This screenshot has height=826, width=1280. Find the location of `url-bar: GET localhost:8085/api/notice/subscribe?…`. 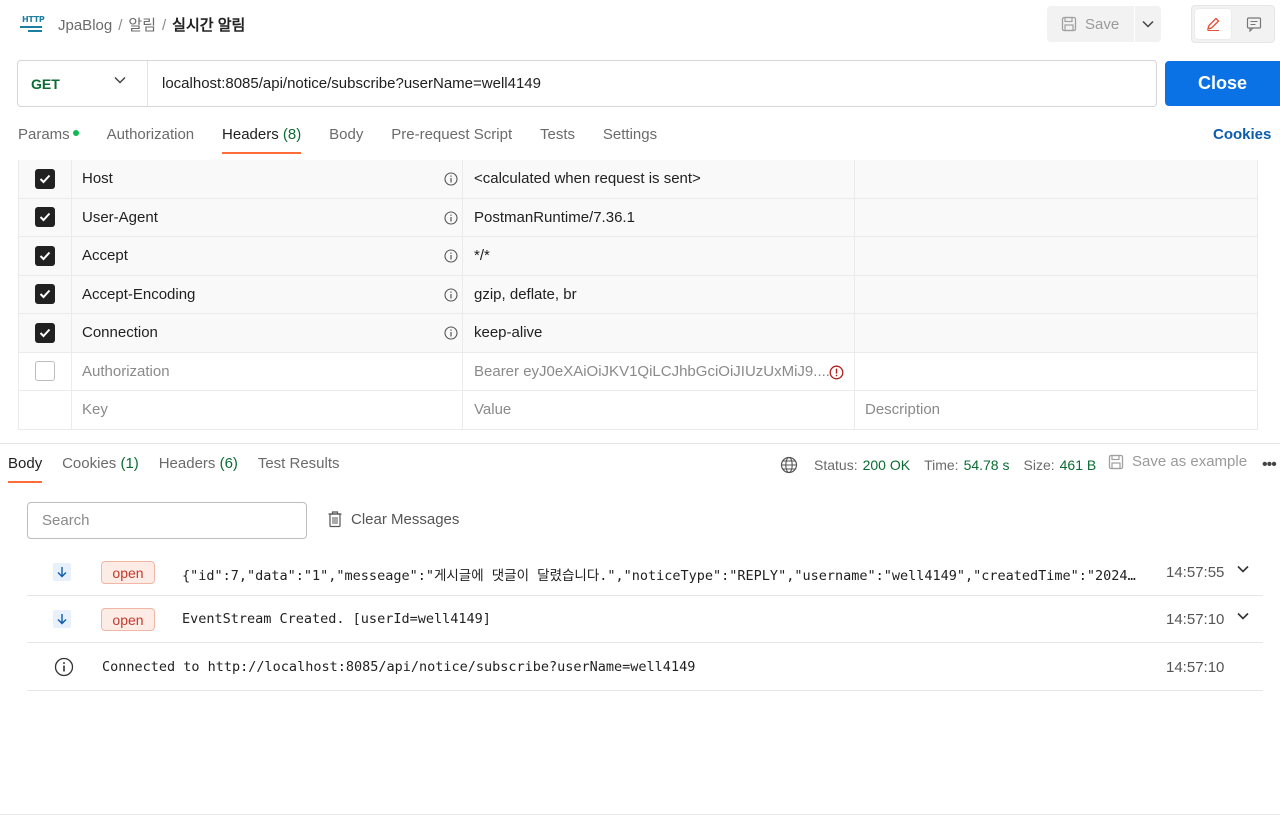

url-bar: GET localhost:8085/api/notice/subscribe?… is located at coordinates (587, 83).